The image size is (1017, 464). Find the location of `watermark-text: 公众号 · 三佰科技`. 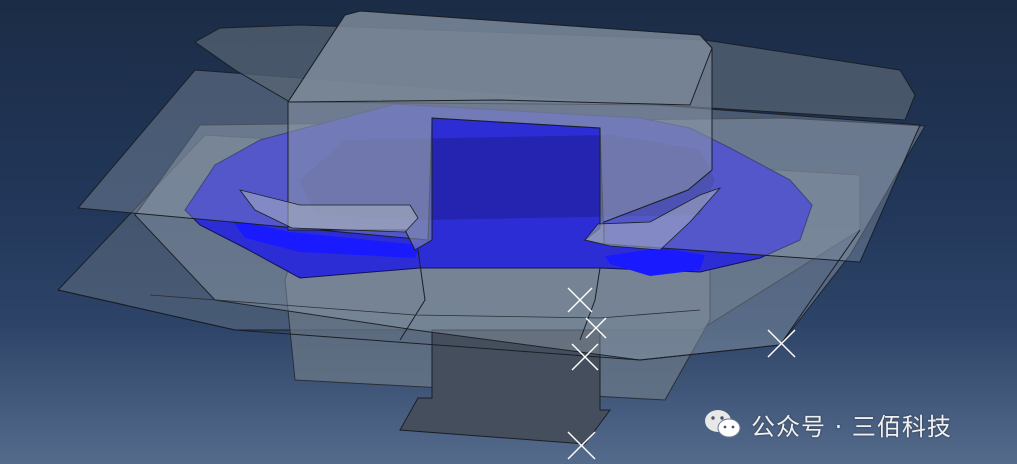

watermark-text: 公众号 · 三佰科技 is located at coordinates (851, 426).